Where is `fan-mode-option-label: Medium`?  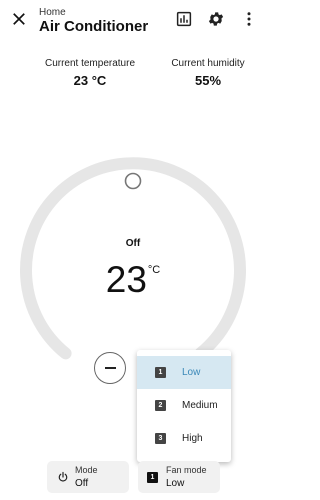
fan-mode-option-label: Medium is located at coordinates (200, 405).